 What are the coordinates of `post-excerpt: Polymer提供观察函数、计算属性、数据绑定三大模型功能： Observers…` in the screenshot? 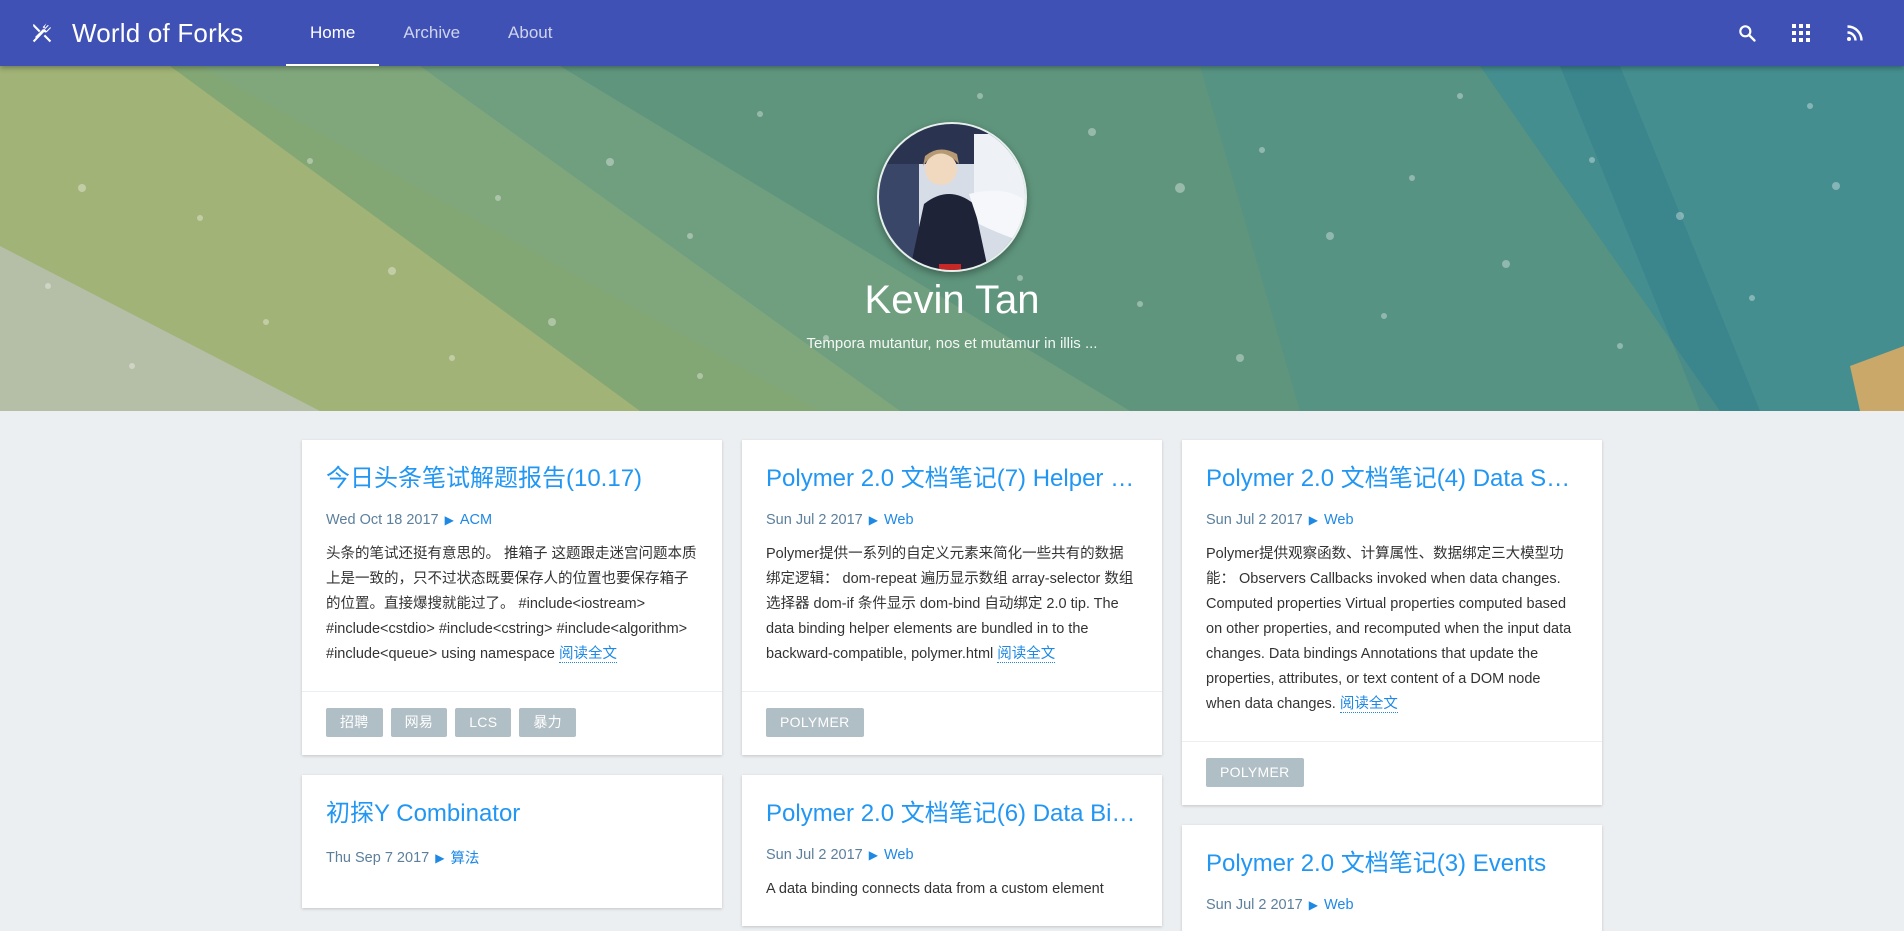 It's located at (1392, 629).